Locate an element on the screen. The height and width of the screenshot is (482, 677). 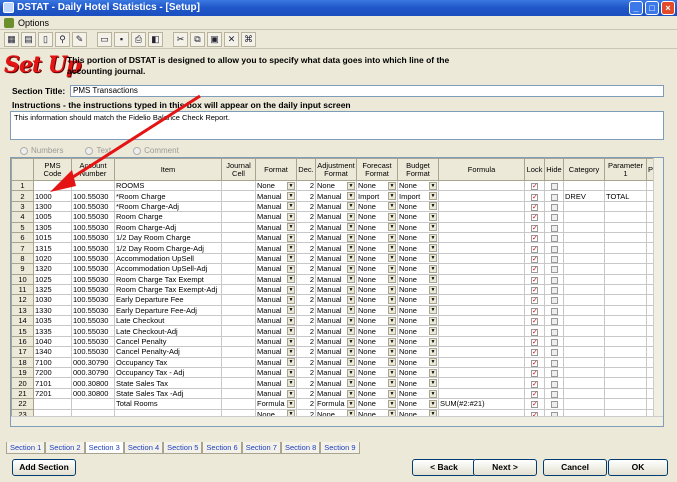
red-arrow-annotation is located at coordinates (125, 143).